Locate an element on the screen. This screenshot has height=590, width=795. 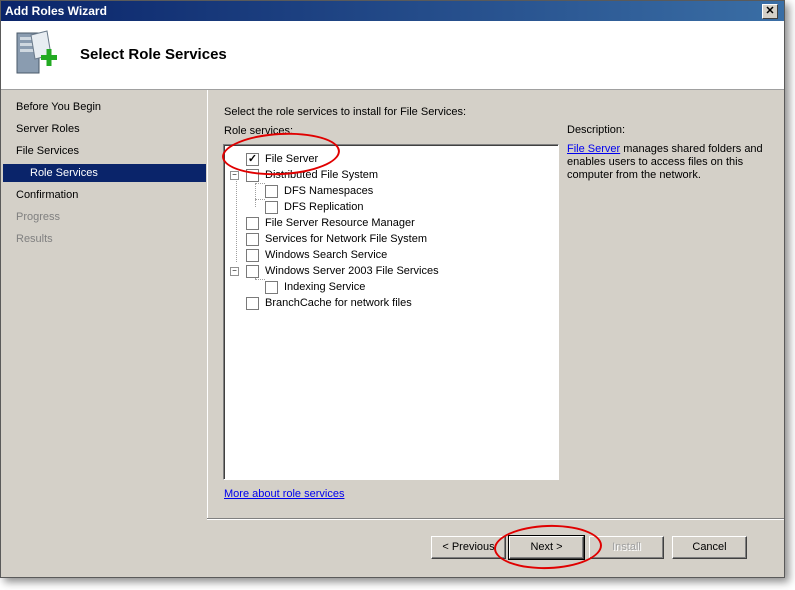
button-separator is located at coordinates (495, 519).